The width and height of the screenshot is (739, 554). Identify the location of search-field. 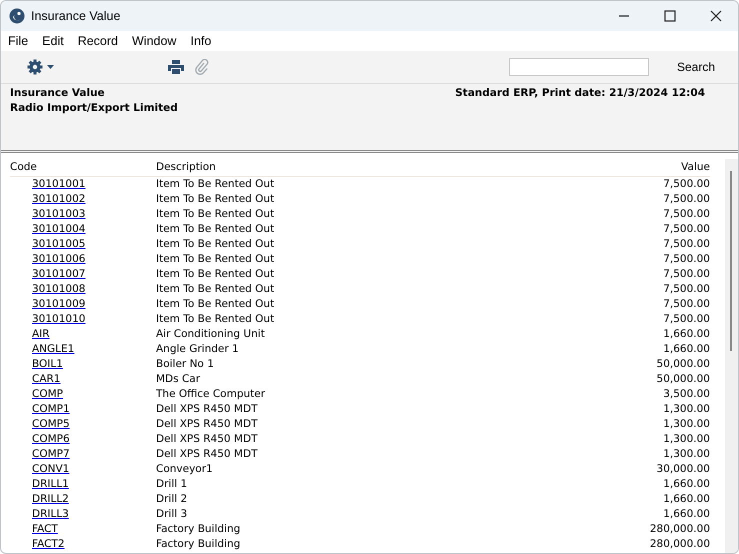
(578, 67).